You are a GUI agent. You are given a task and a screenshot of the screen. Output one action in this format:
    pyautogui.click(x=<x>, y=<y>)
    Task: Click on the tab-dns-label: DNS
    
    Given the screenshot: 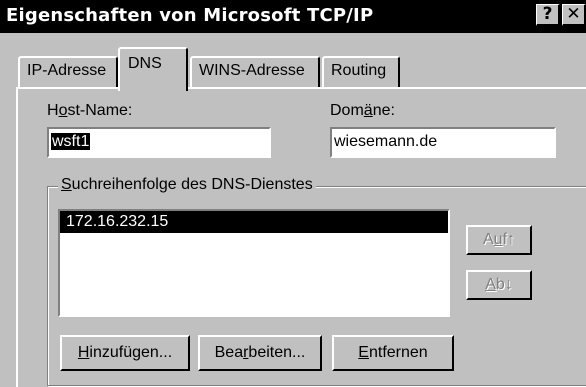 What is the action you would take?
    pyautogui.click(x=145, y=63)
    